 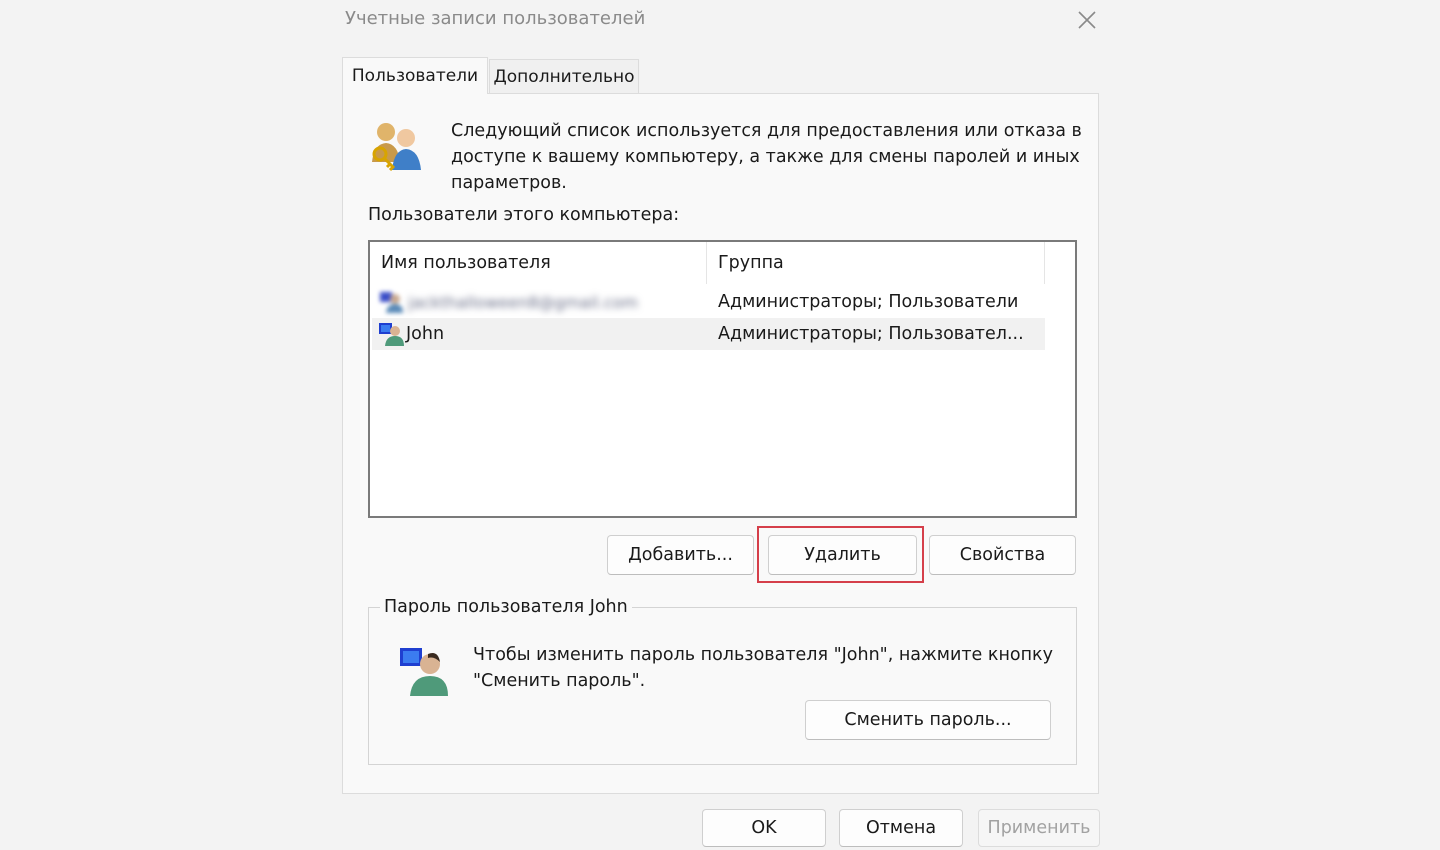 What do you see at coordinates (868, 302) in the screenshot?
I see `user-group-cell: Администраторы; Пользователи` at bounding box center [868, 302].